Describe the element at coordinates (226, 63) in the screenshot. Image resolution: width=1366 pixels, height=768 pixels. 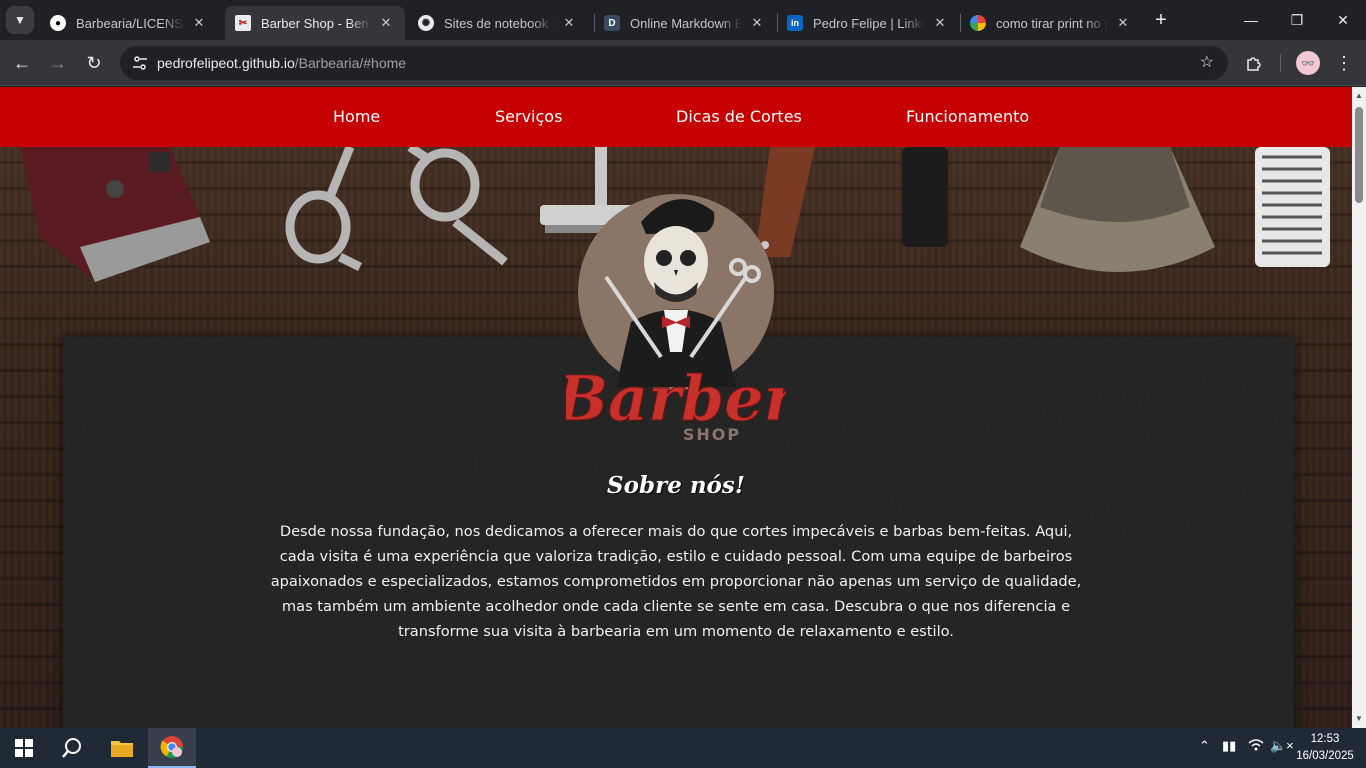
I see `url-host: pedrofelipeot.github.io` at that location.